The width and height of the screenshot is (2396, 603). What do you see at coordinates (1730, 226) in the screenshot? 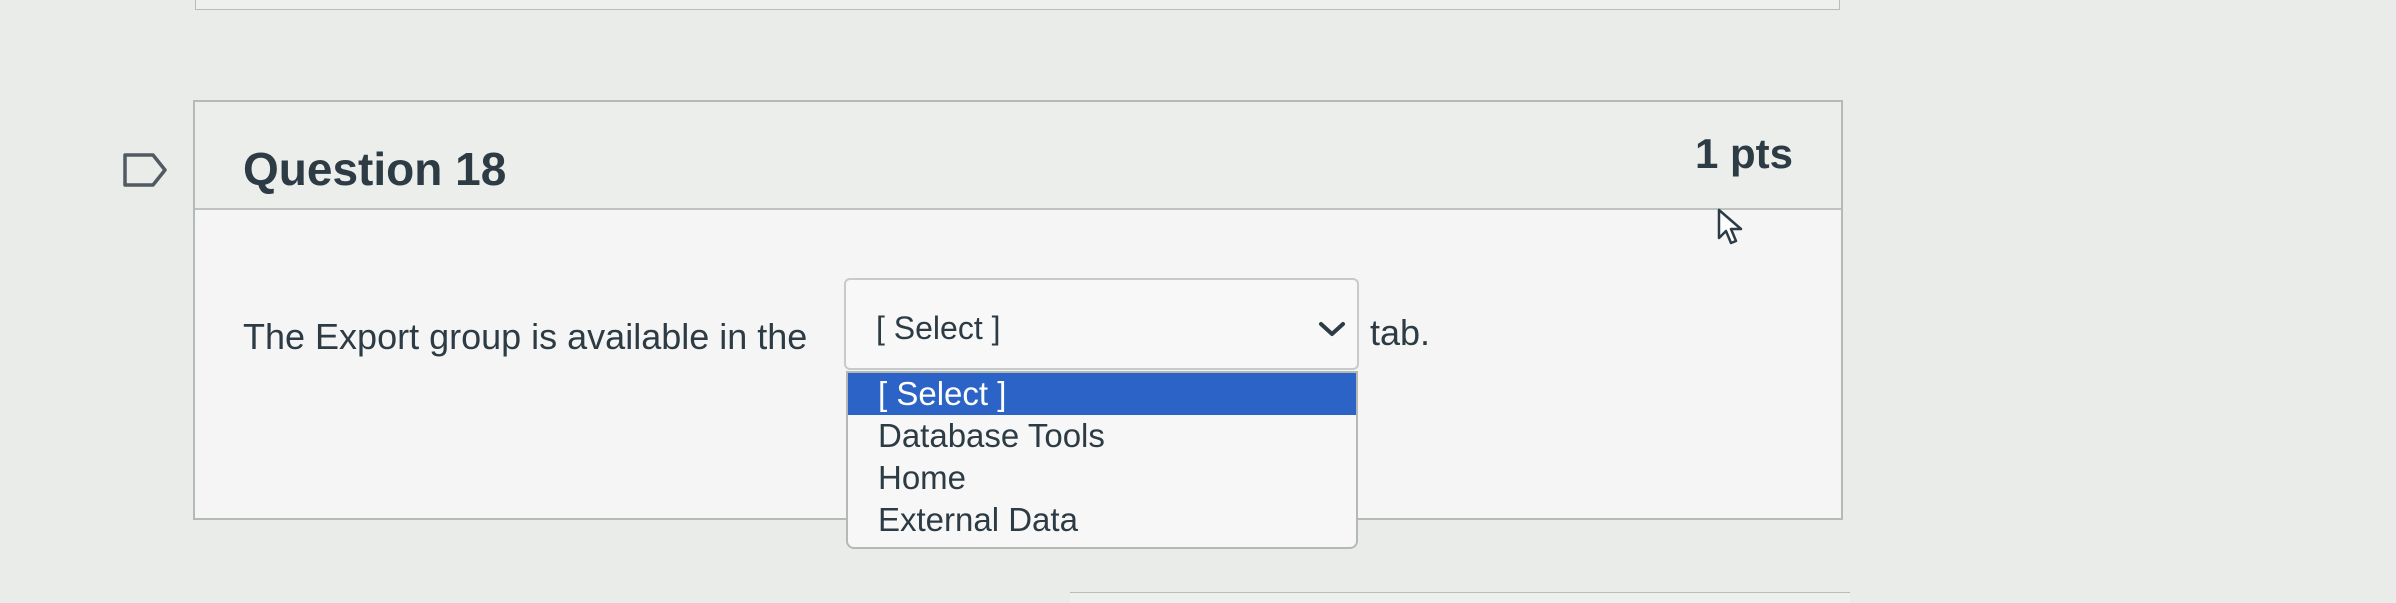
I see `mouse-cursor-icon` at bounding box center [1730, 226].